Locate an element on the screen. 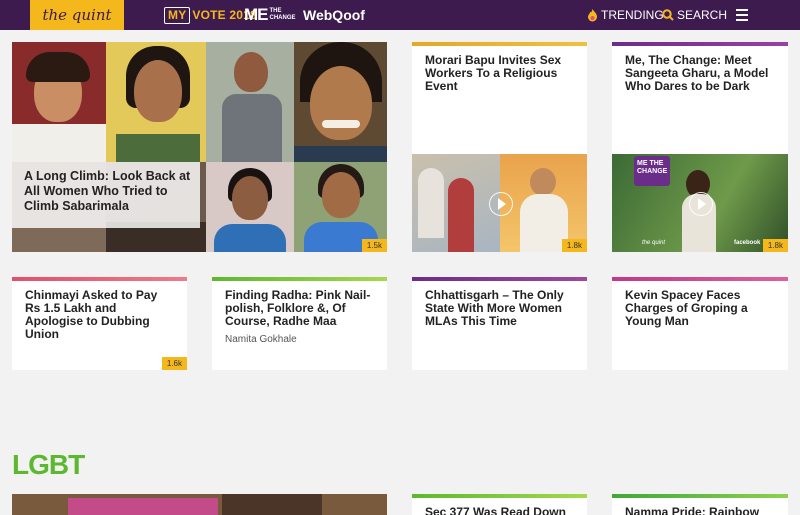  card-title: Namma Pride: Rainbow is located at coordinates (692, 510).